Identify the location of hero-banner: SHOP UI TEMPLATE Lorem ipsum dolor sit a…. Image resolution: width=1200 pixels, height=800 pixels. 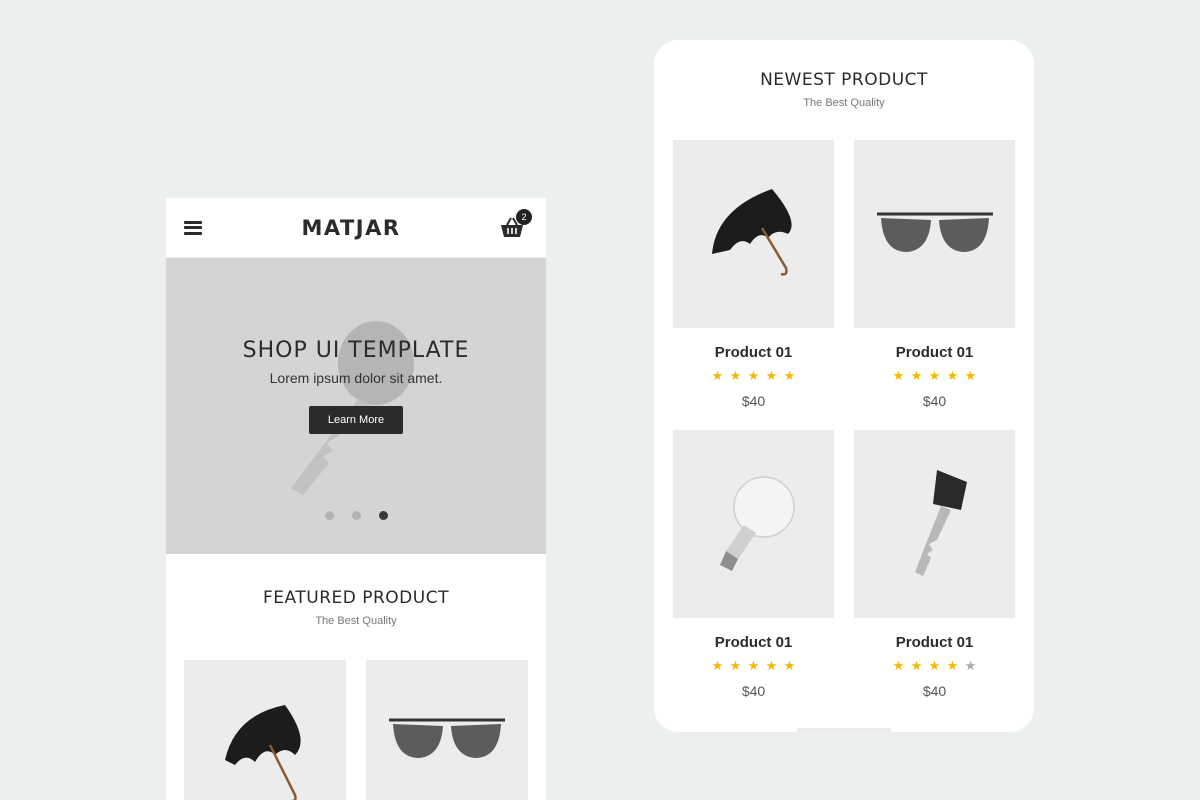
(356, 406).